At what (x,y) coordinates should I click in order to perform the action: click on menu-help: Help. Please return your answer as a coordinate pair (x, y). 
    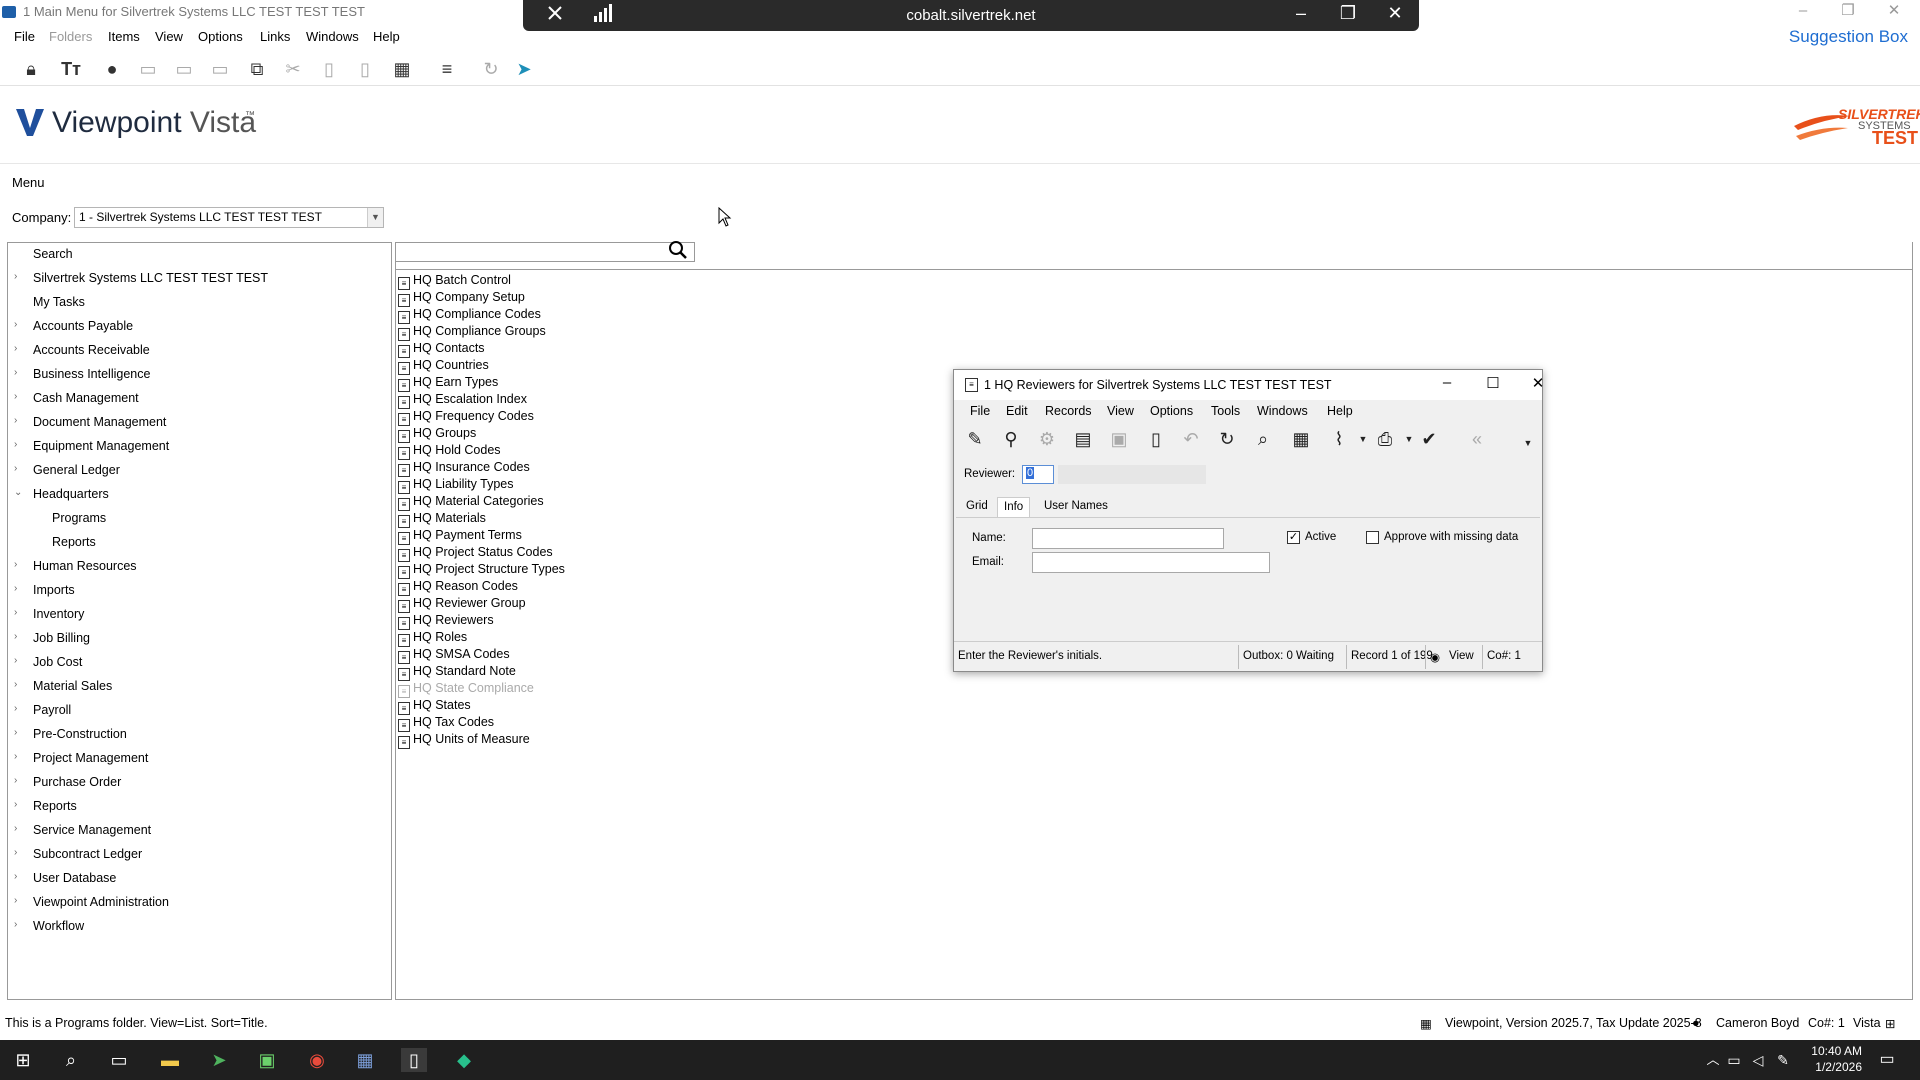
    Looking at the image, I should click on (386, 36).